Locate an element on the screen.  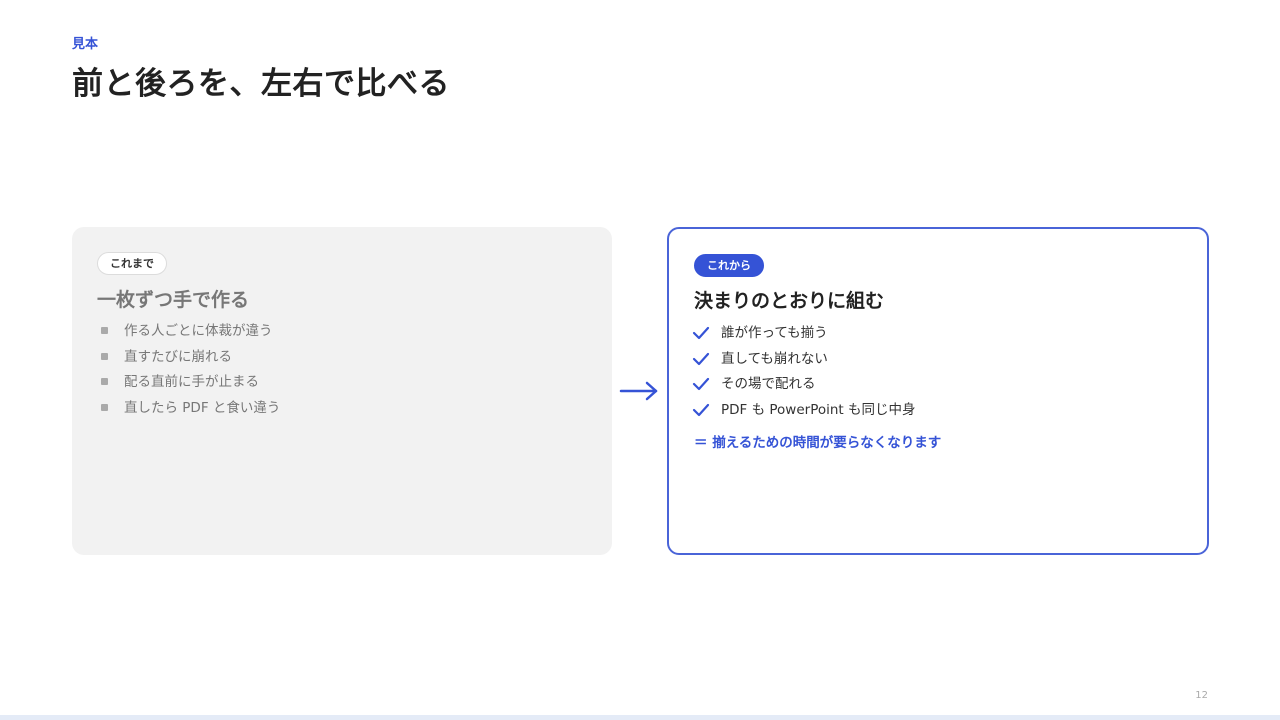
before-item-text: 直すたびに崩れる is located at coordinates (178, 356).